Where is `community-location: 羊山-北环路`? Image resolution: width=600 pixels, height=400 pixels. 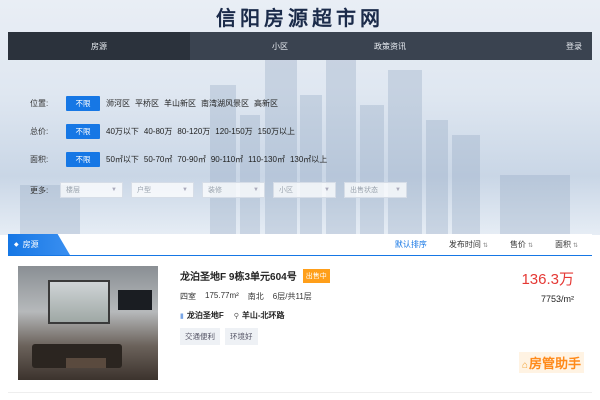 community-location: 羊山-北环路 is located at coordinates (263, 315).